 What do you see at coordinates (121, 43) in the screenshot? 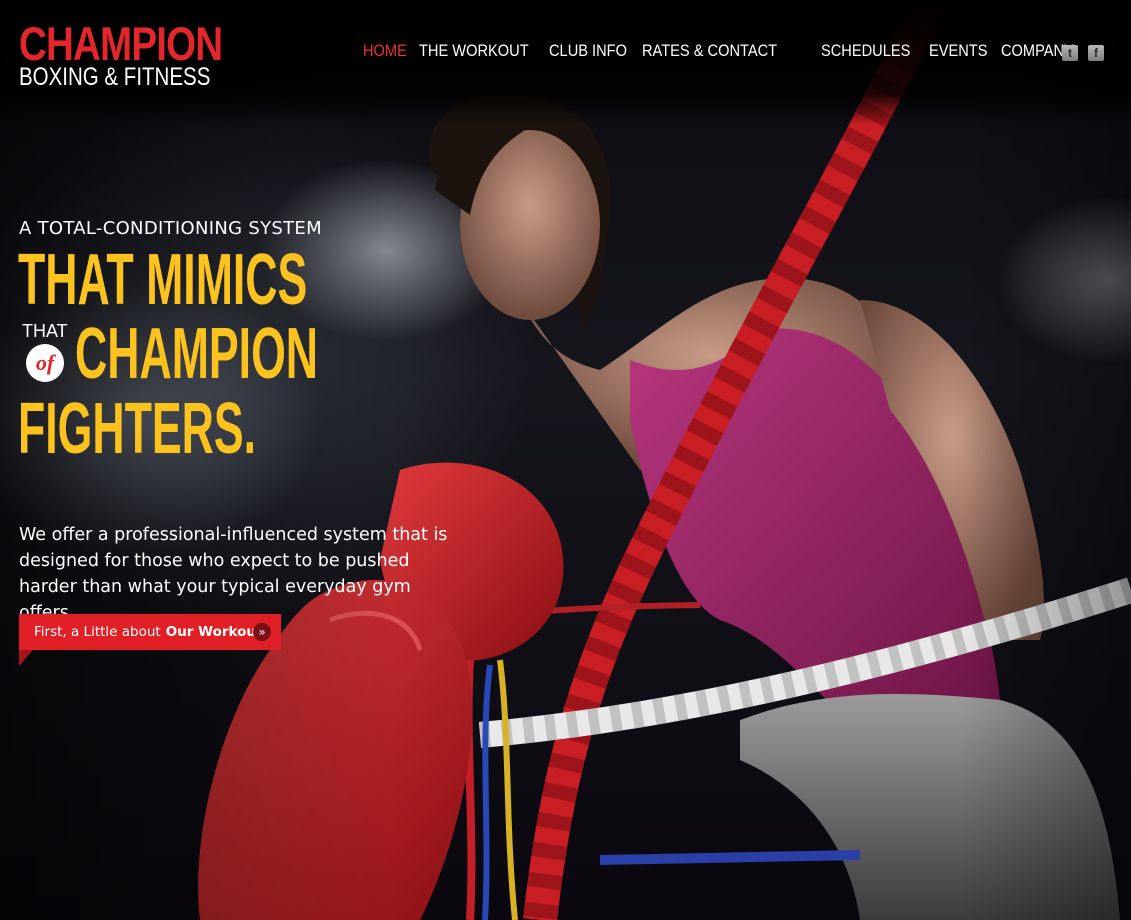
I see `logo-title: CHAMPION` at bounding box center [121, 43].